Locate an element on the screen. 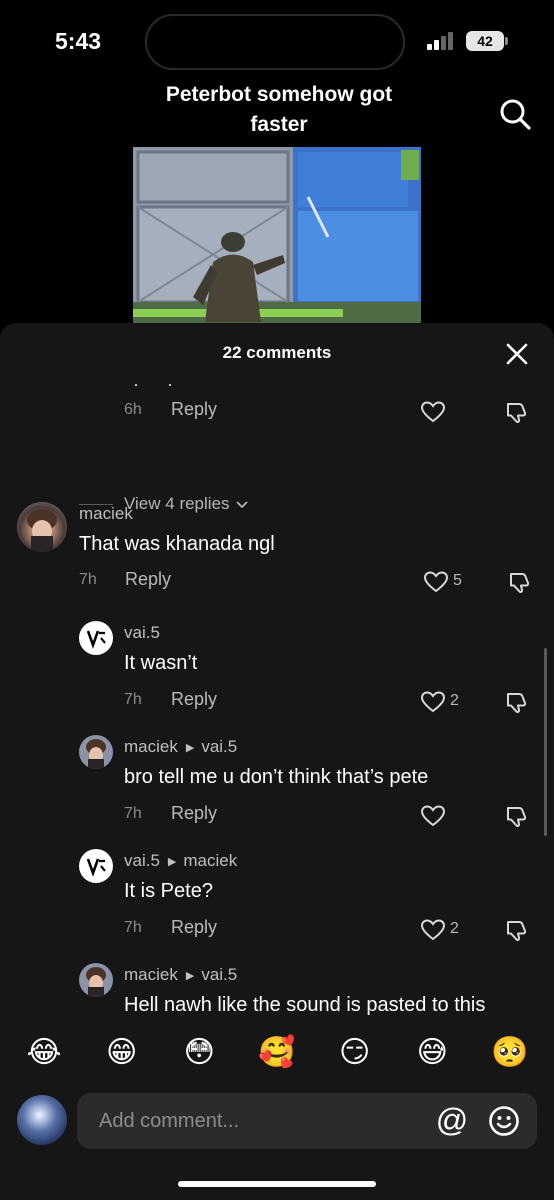 The height and width of the screenshot is (1200, 554). signal-icon is located at coordinates (442, 41).